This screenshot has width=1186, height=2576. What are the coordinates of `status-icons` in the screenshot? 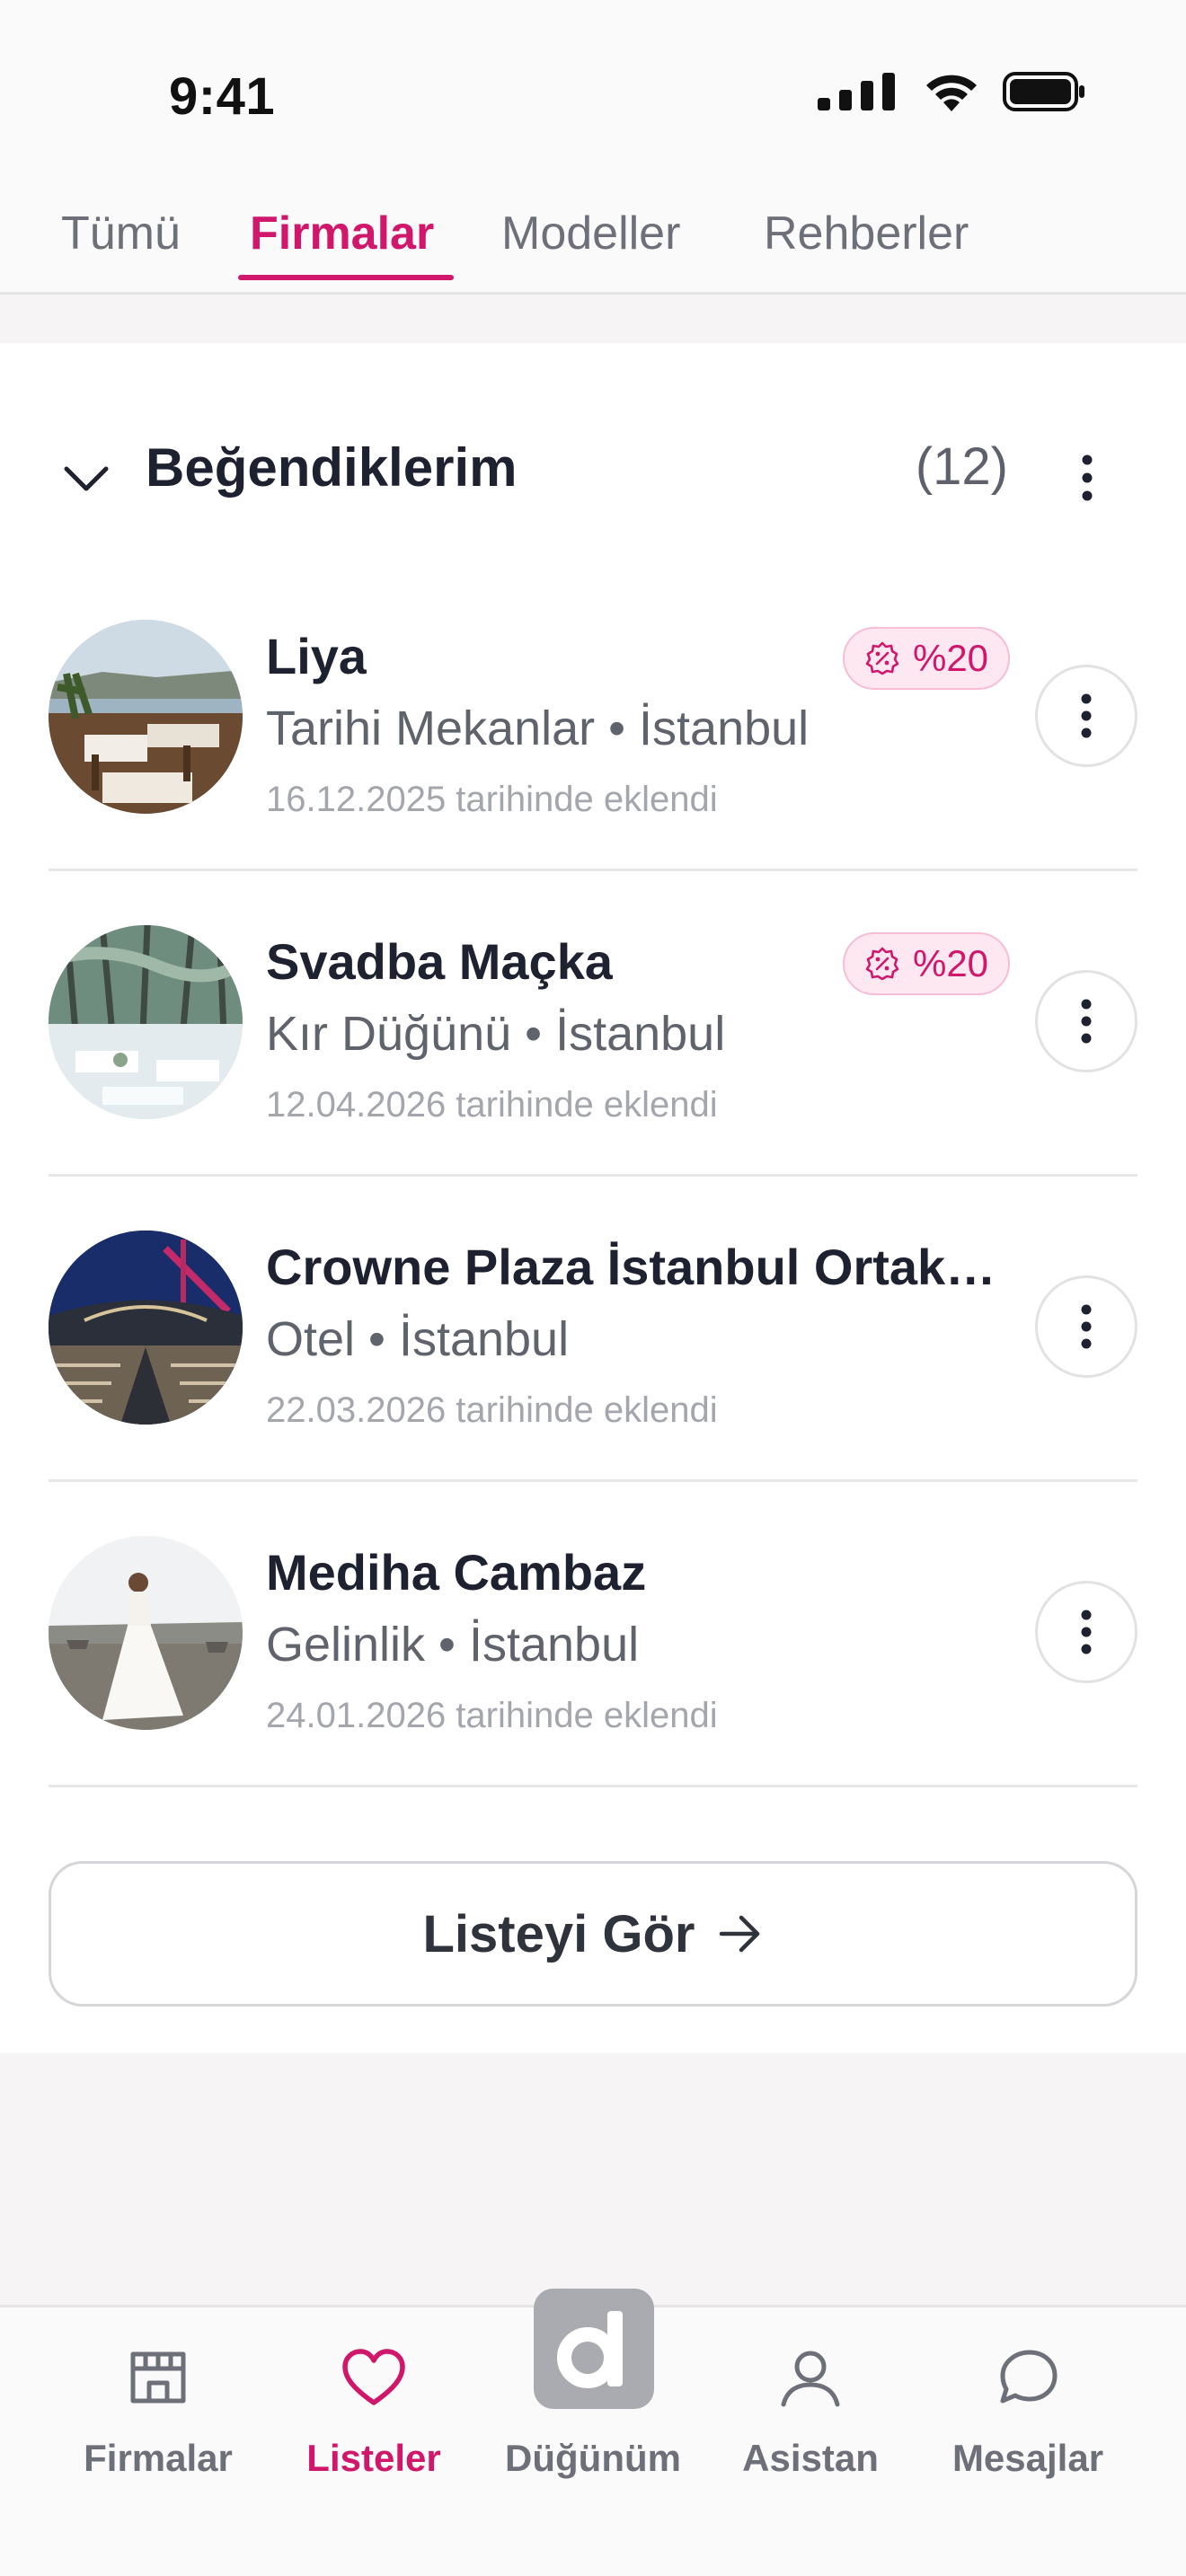 It's located at (951, 91).